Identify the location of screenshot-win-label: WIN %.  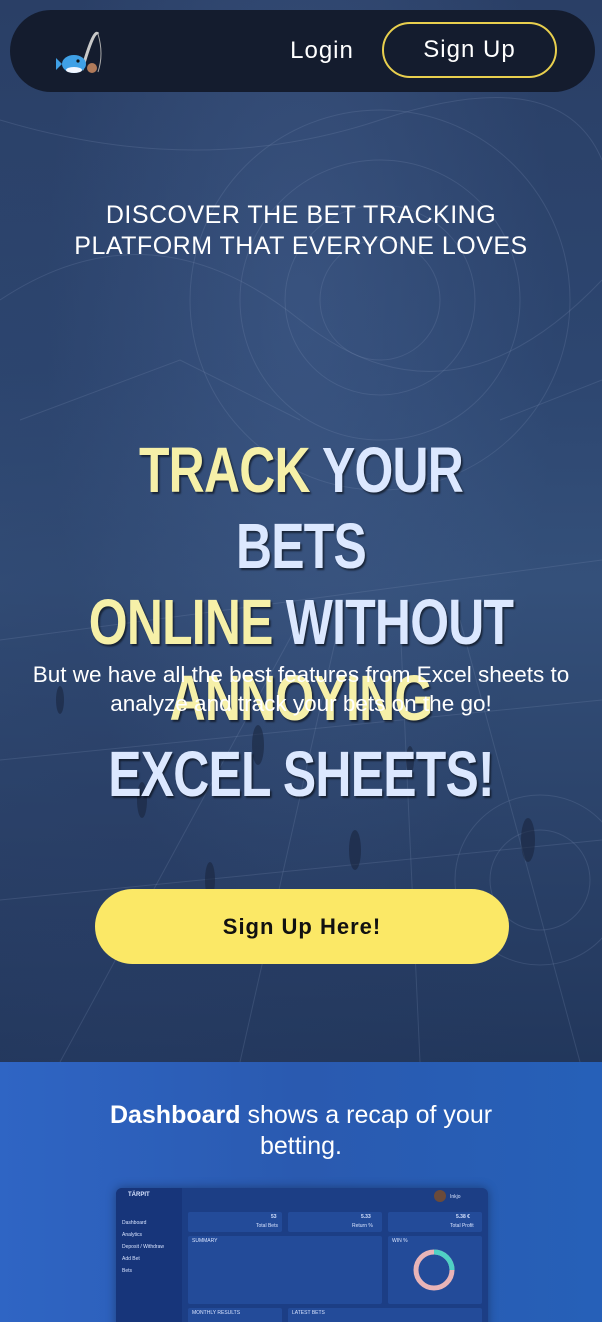
(400, 1241).